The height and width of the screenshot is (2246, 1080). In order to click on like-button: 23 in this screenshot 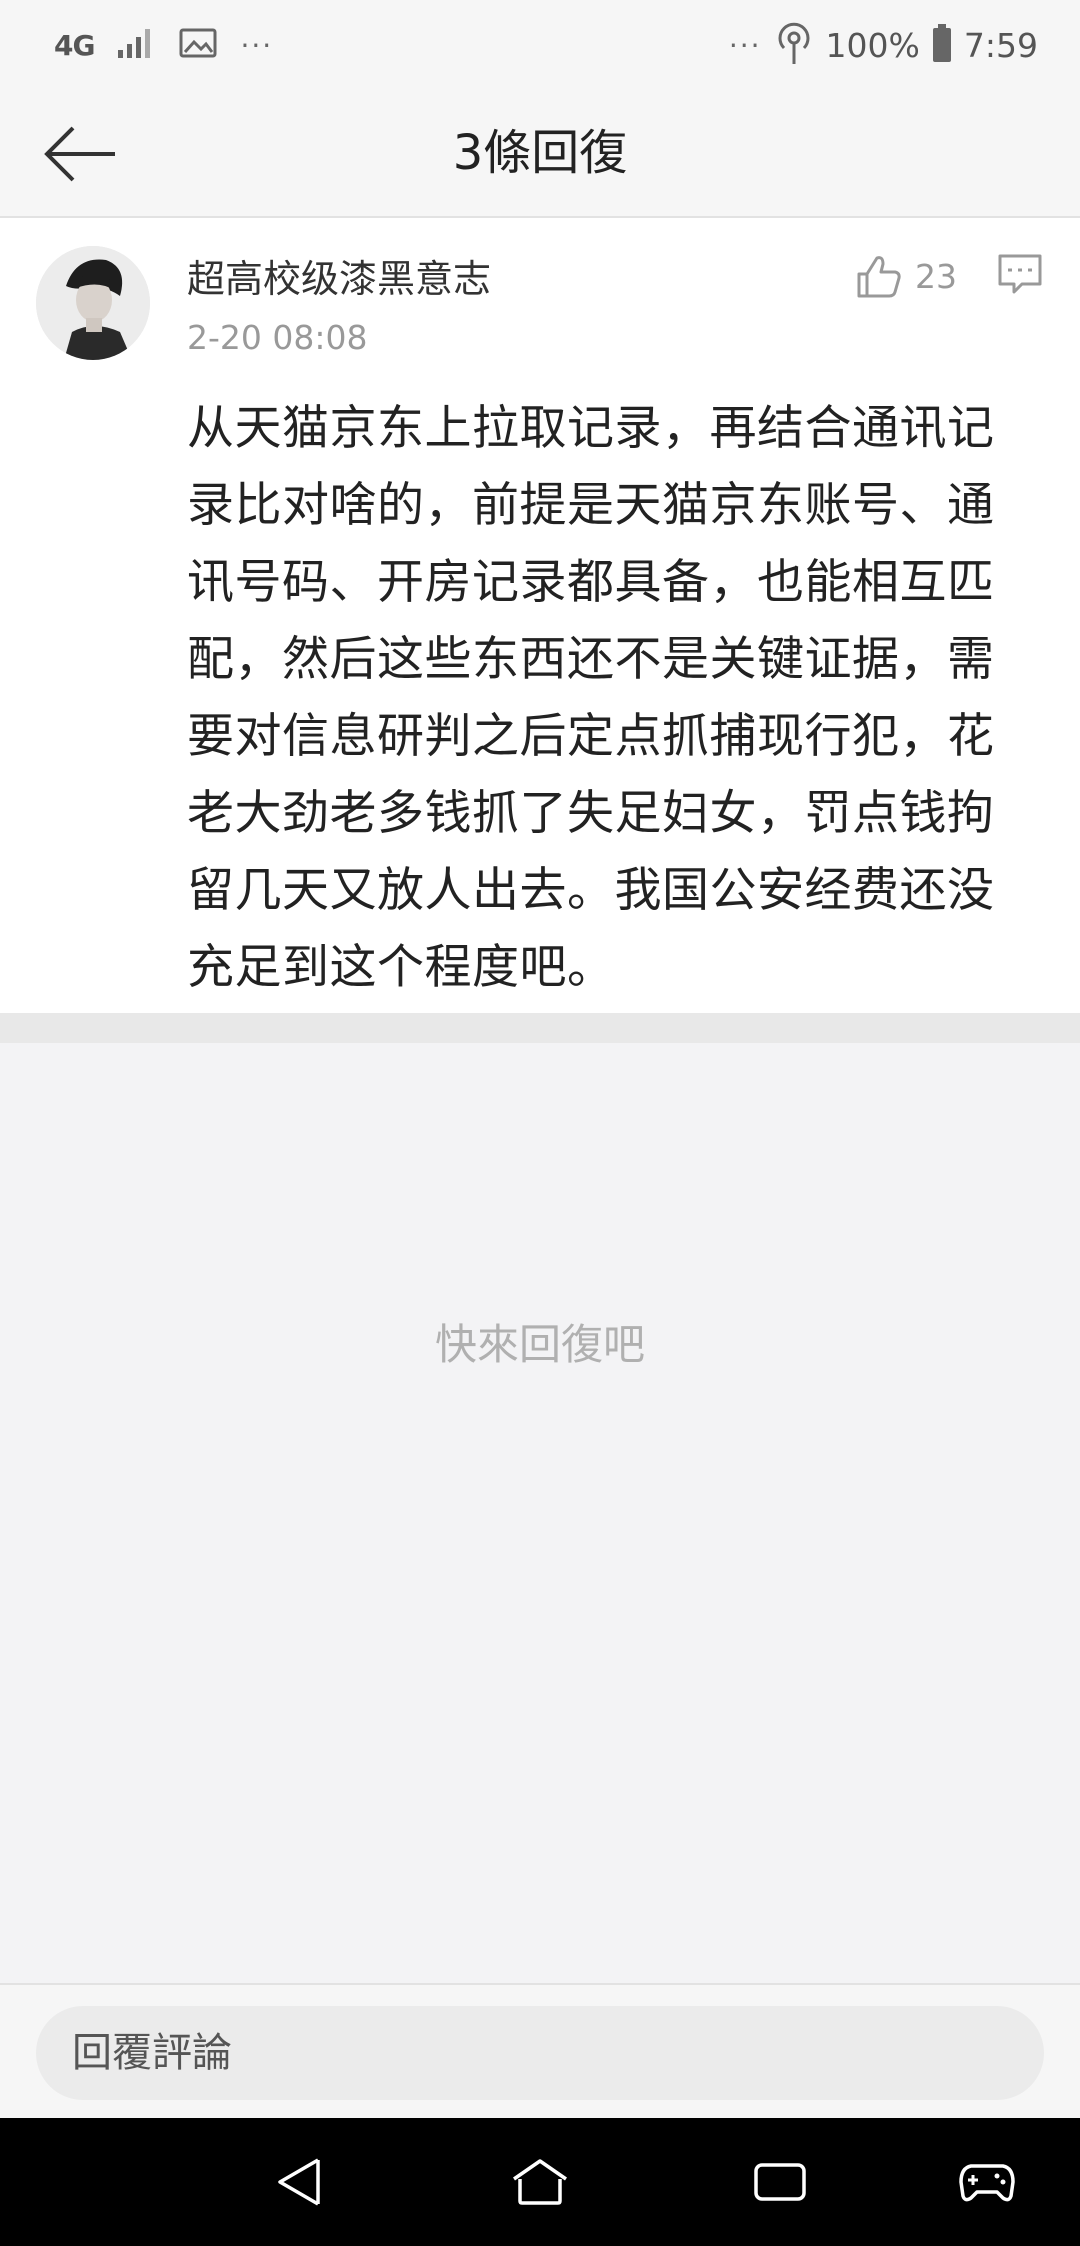, I will do `click(906, 276)`.